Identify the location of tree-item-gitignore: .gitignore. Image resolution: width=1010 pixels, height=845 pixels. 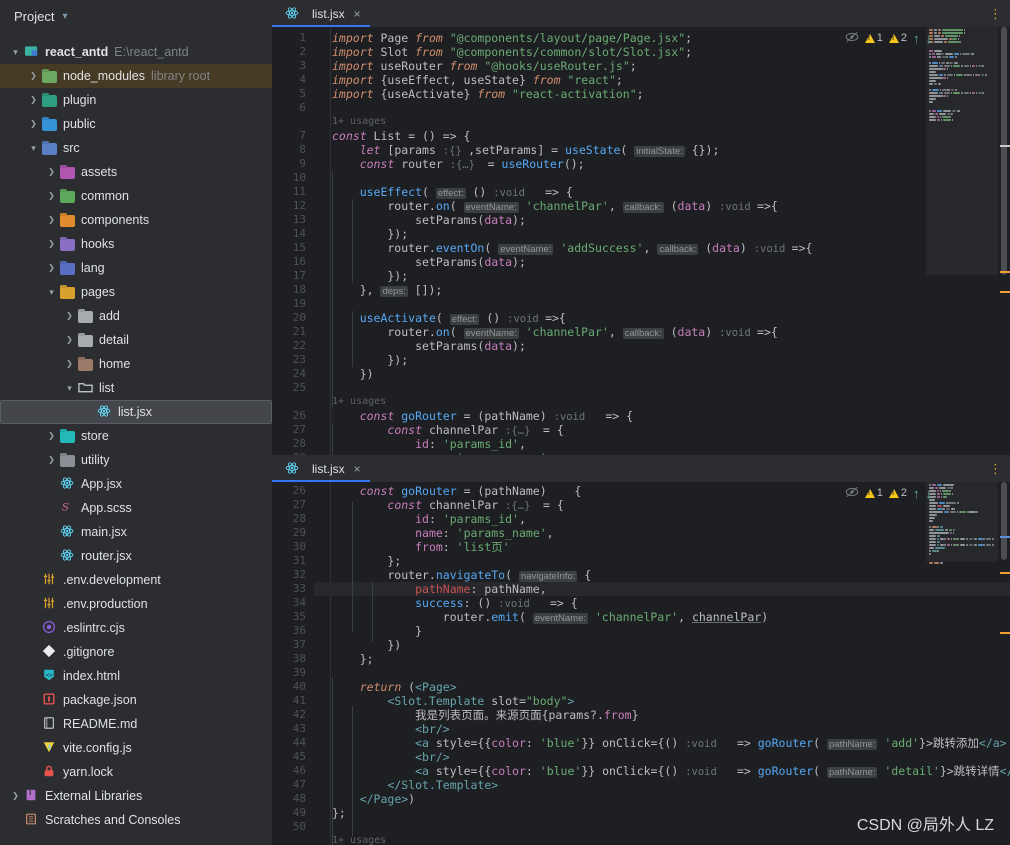
(136, 652).